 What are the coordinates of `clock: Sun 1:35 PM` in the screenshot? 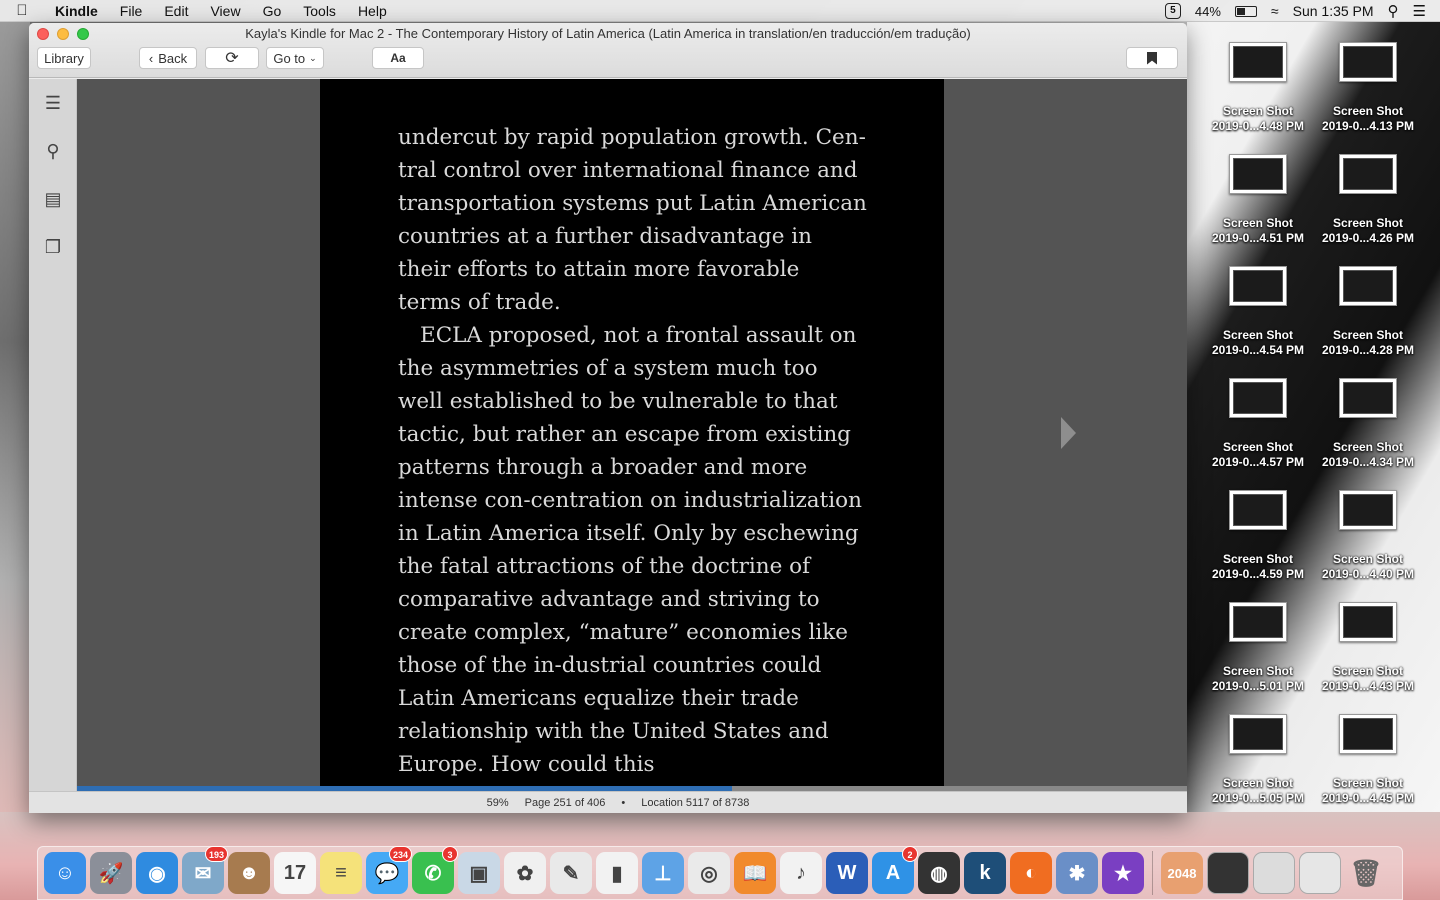 It's located at (1333, 11).